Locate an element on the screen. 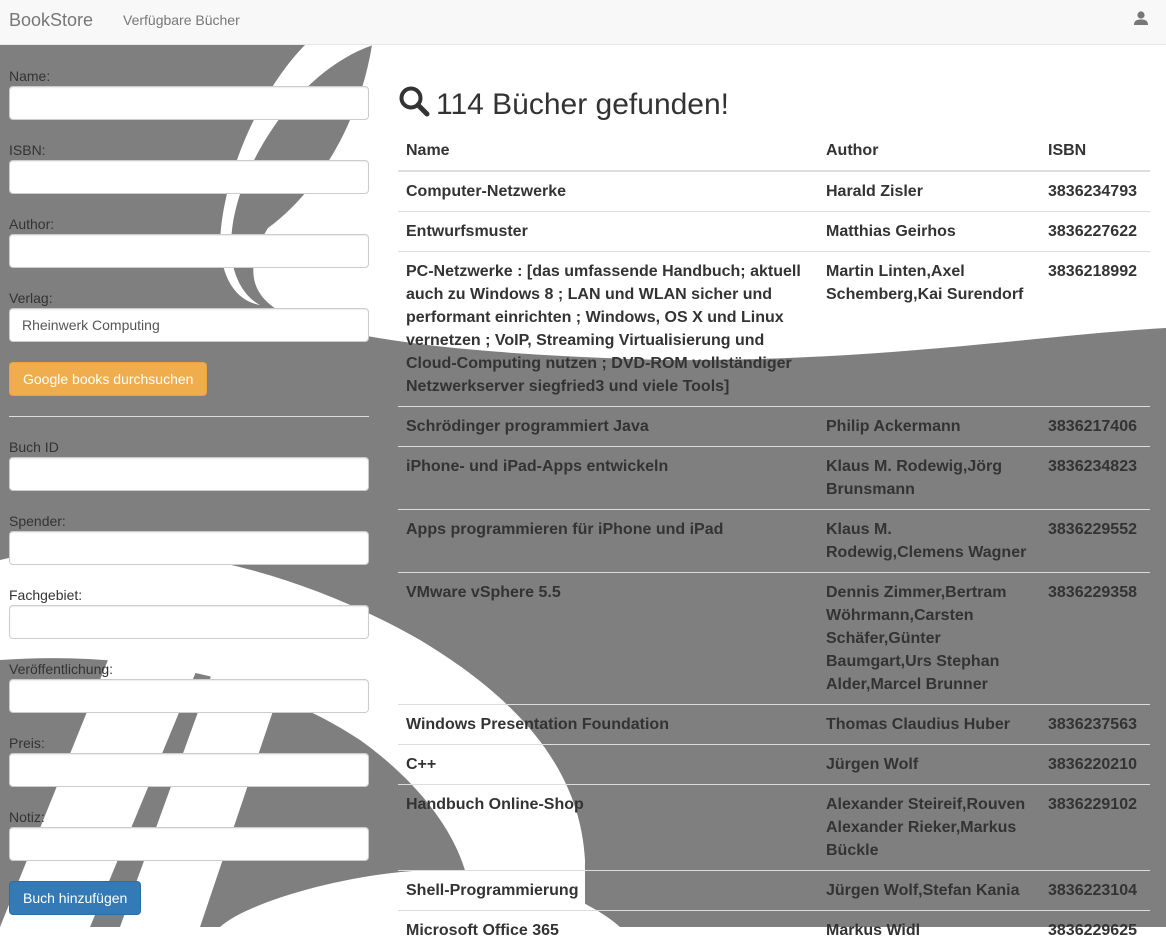 This screenshot has width=1166, height=950. table-header-row: Name Author ISBN is located at coordinates (774, 150).